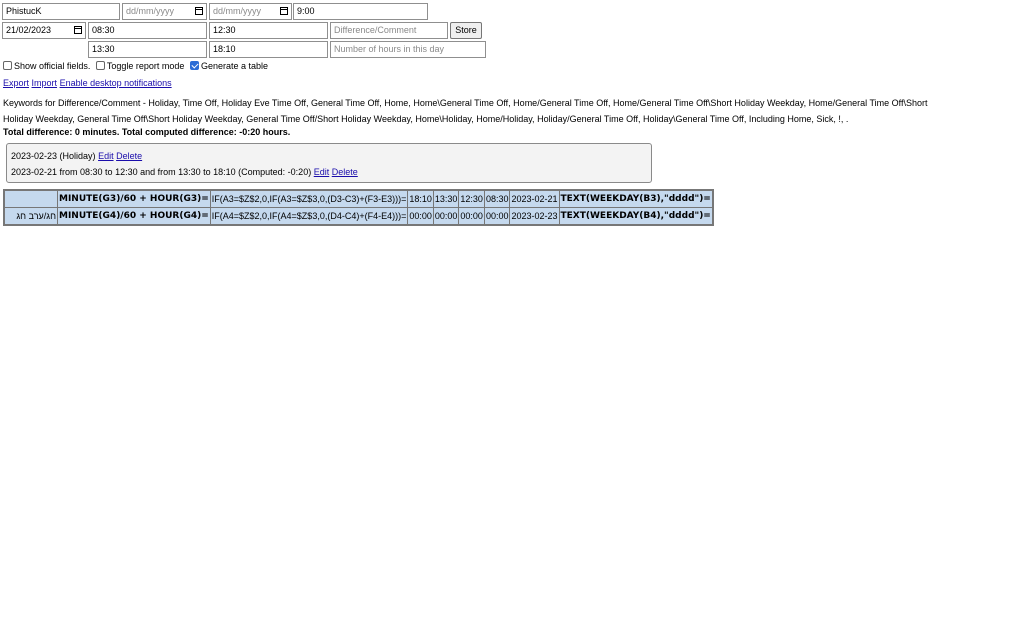  What do you see at coordinates (100, 65) in the screenshot?
I see `toggle-report-mode-checkbox` at bounding box center [100, 65].